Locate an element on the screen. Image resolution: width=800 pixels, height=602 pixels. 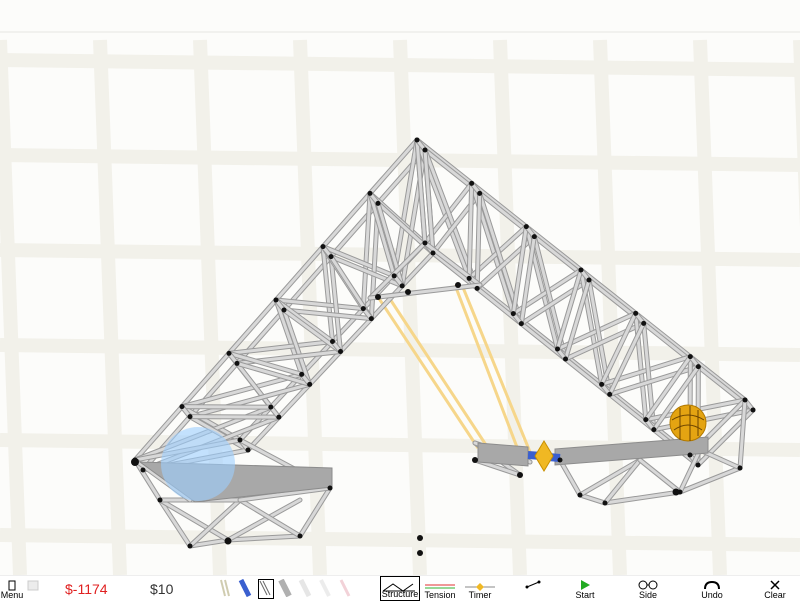
road-deck is located at coordinates (503, 454).